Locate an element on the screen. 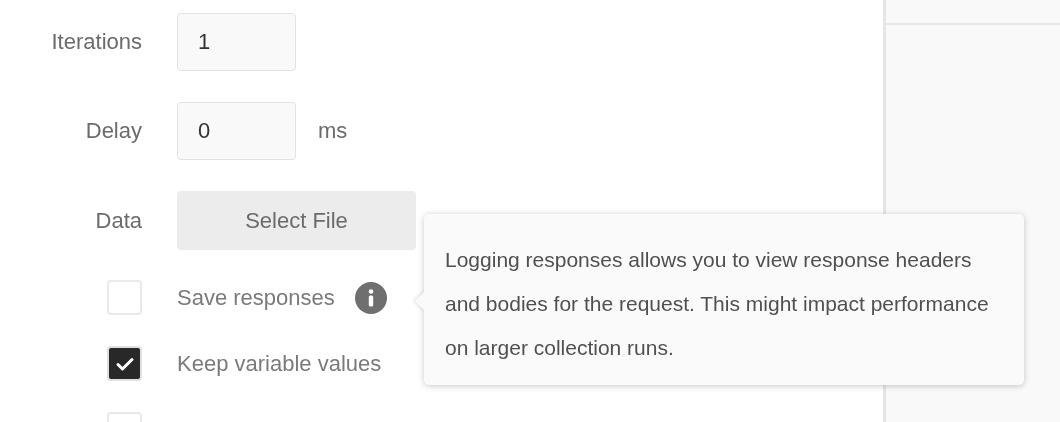  input-field: 0 is located at coordinates (236, 131).